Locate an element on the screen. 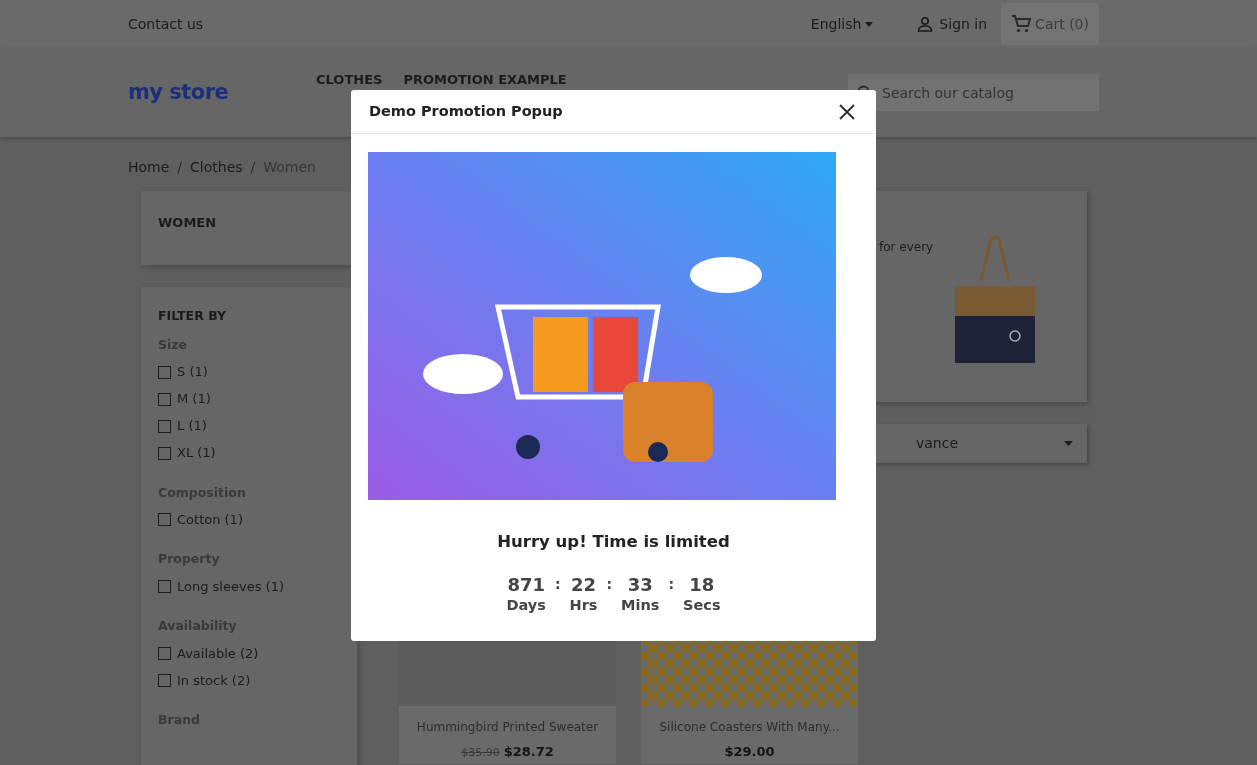  category-title: WOMEN is located at coordinates (188, 223).